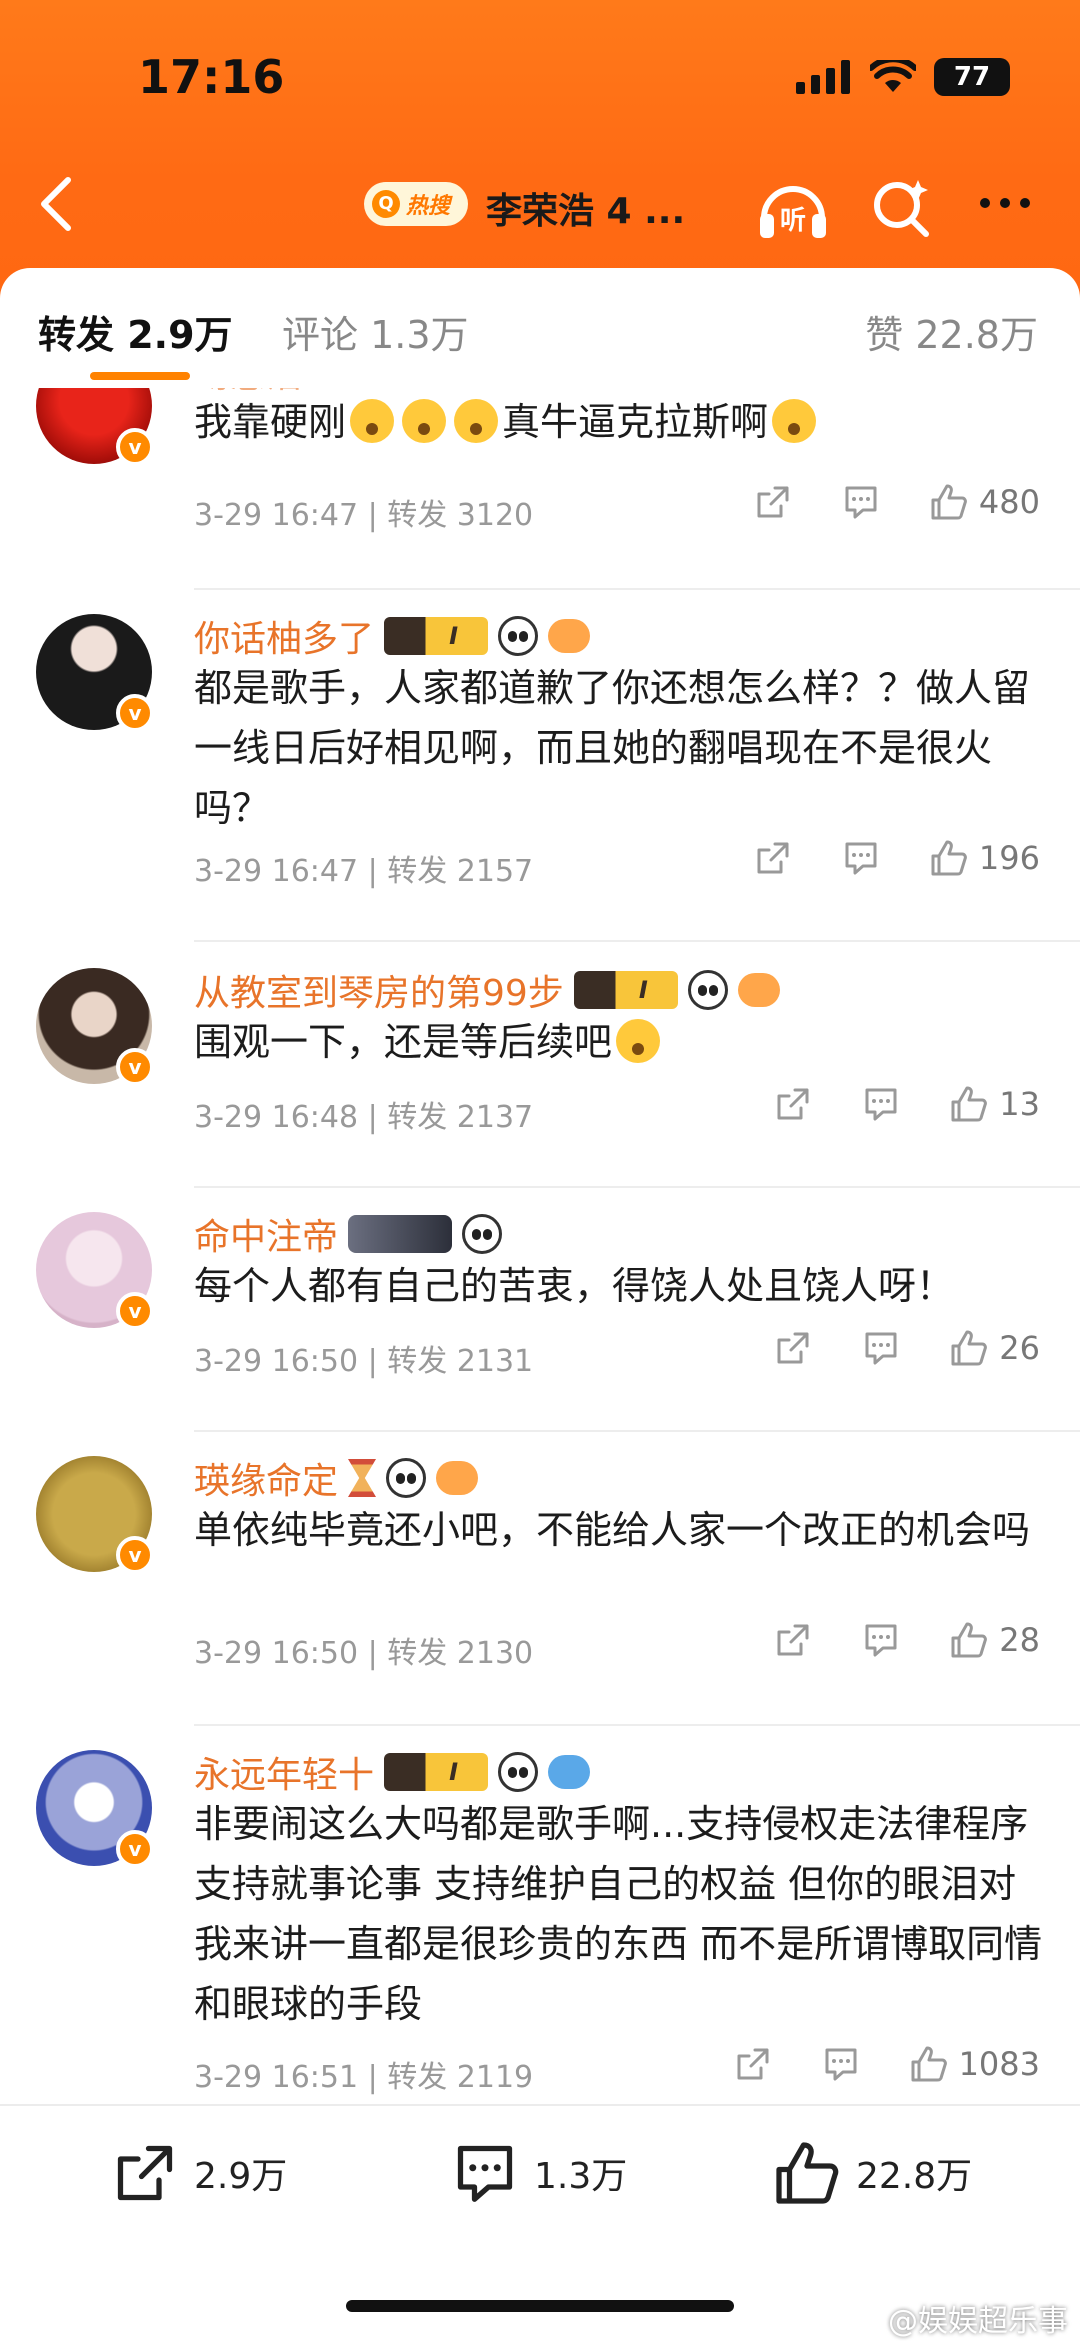 Image resolution: width=1080 pixels, height=2341 pixels. I want to click on status-time: 17:16, so click(211, 77).